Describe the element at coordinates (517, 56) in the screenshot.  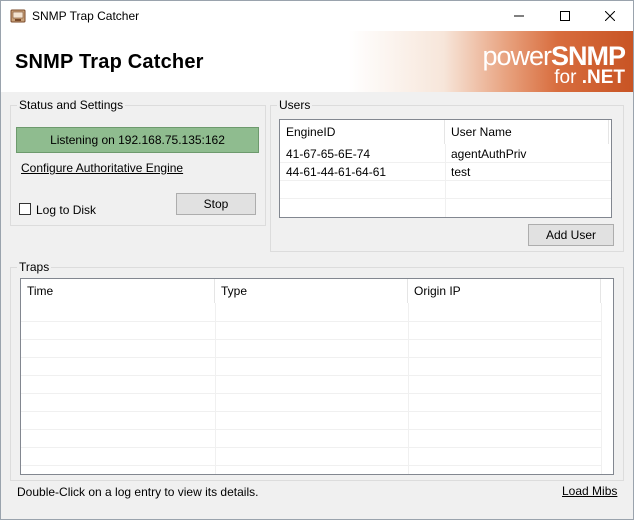
I see `logo-prefix: power` at that location.